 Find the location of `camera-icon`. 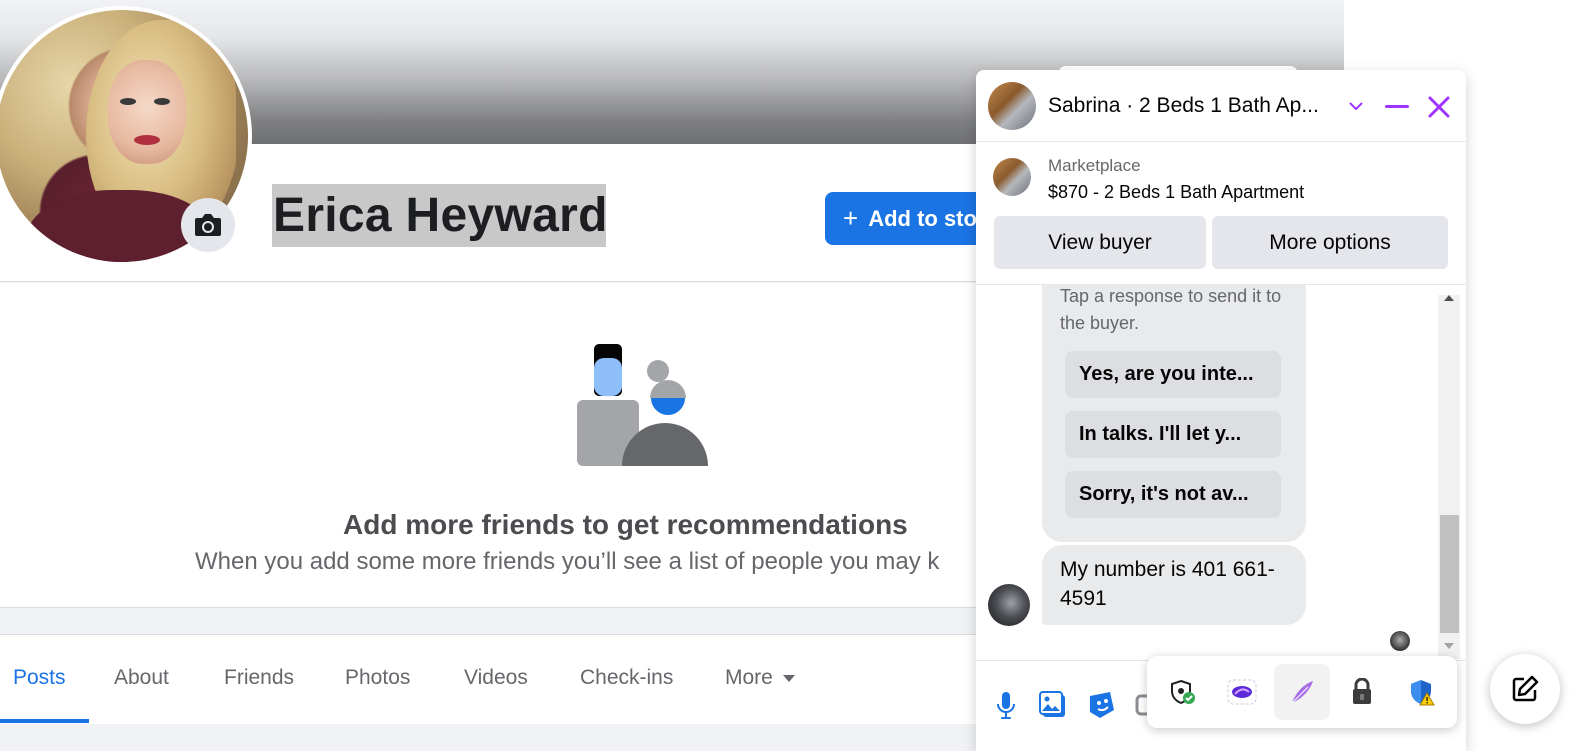

camera-icon is located at coordinates (208, 225).